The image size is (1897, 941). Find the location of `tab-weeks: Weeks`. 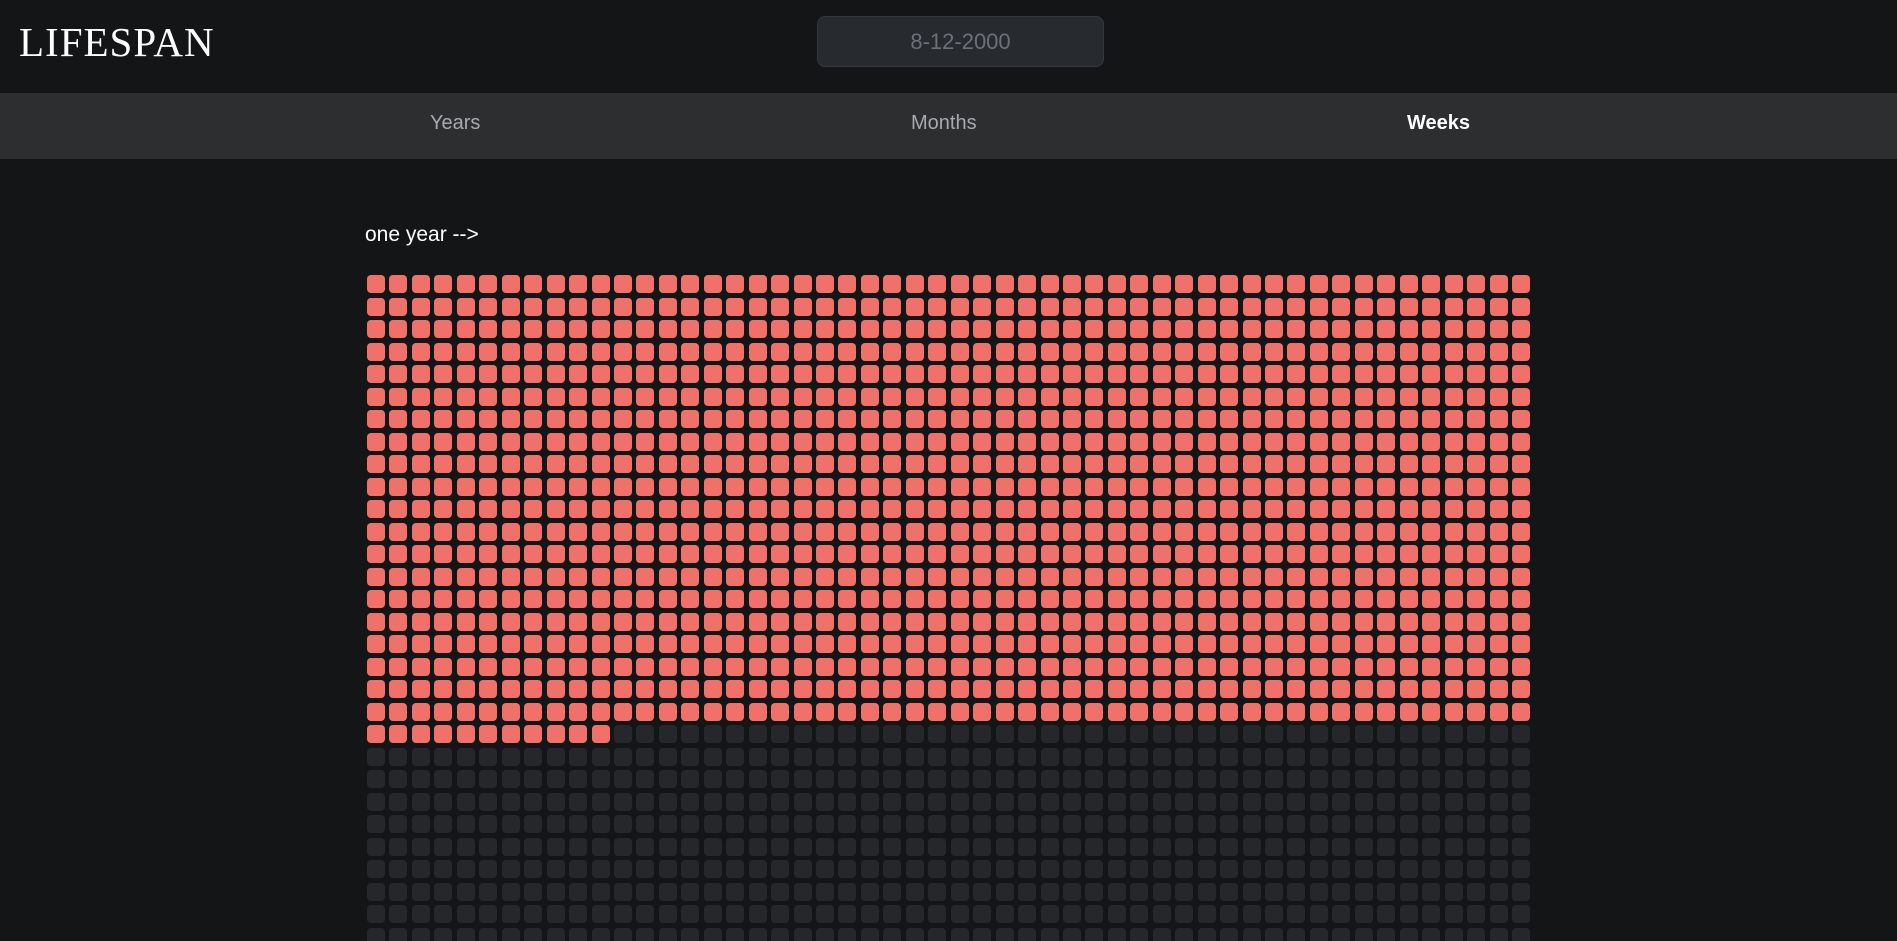

tab-weeks: Weeks is located at coordinates (1438, 126).